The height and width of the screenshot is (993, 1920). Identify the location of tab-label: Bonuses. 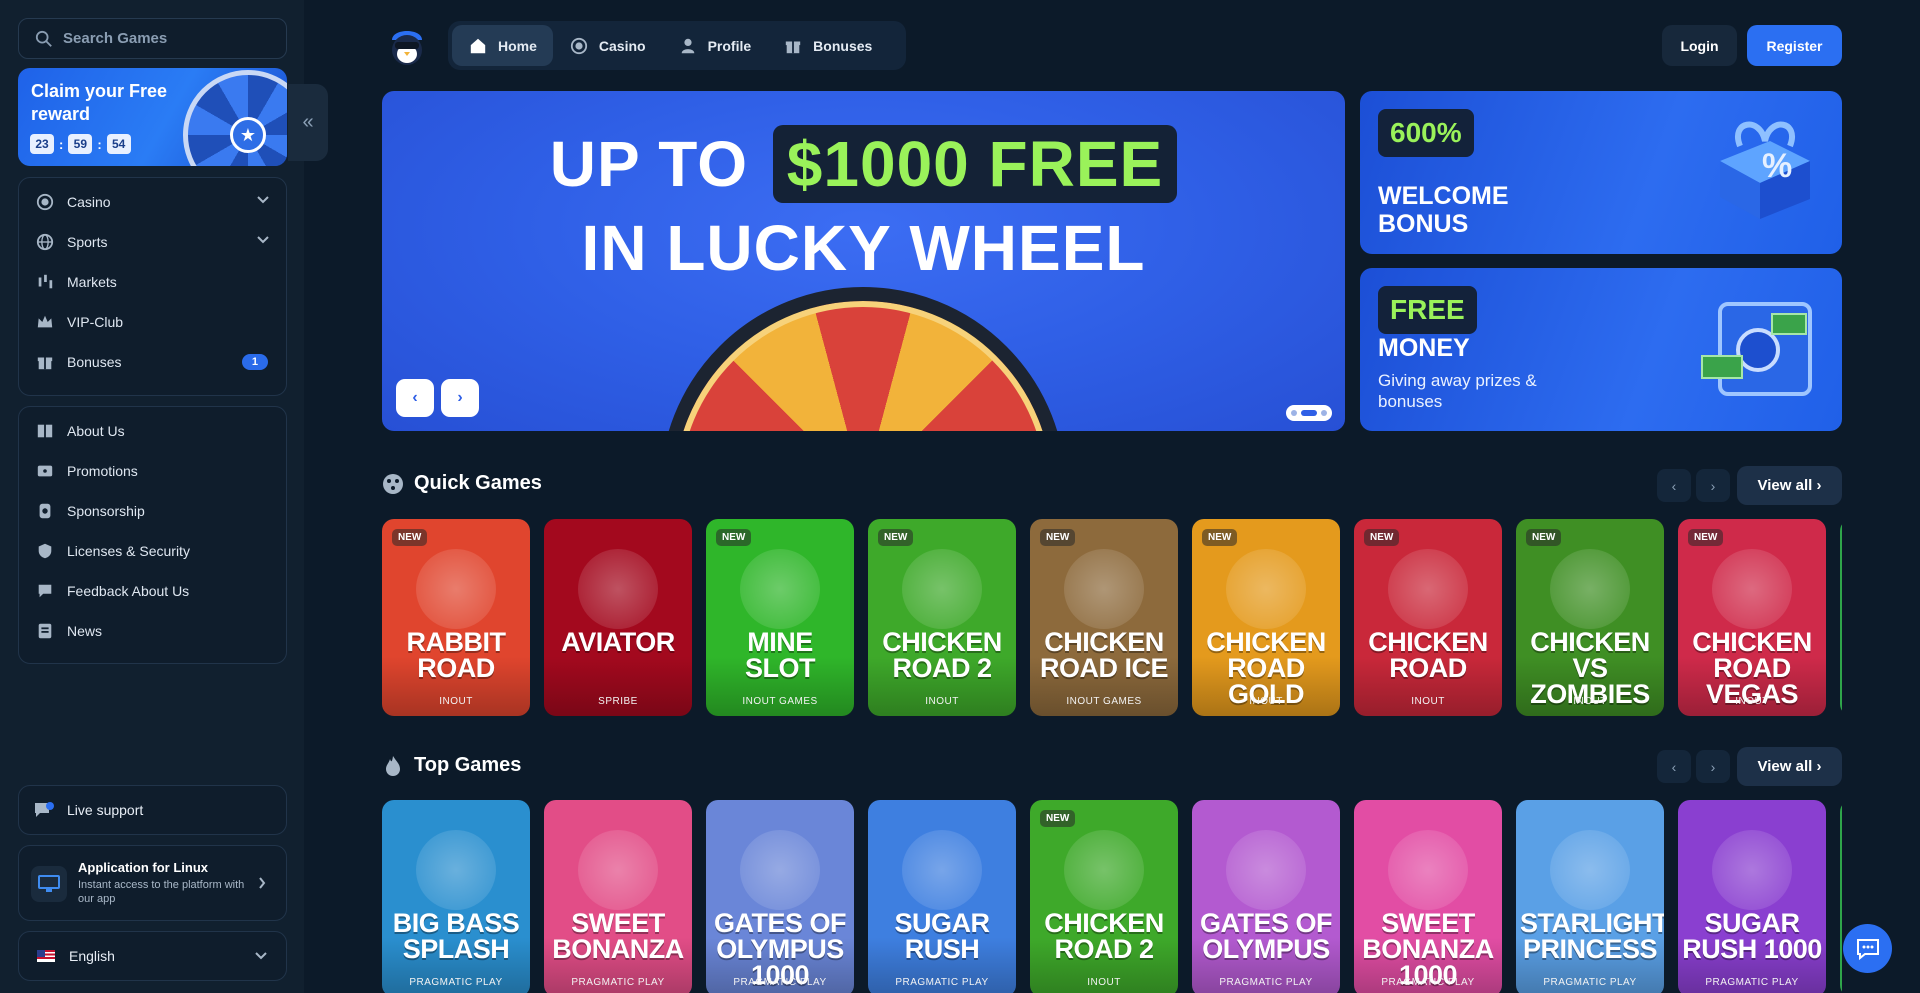
(843, 45).